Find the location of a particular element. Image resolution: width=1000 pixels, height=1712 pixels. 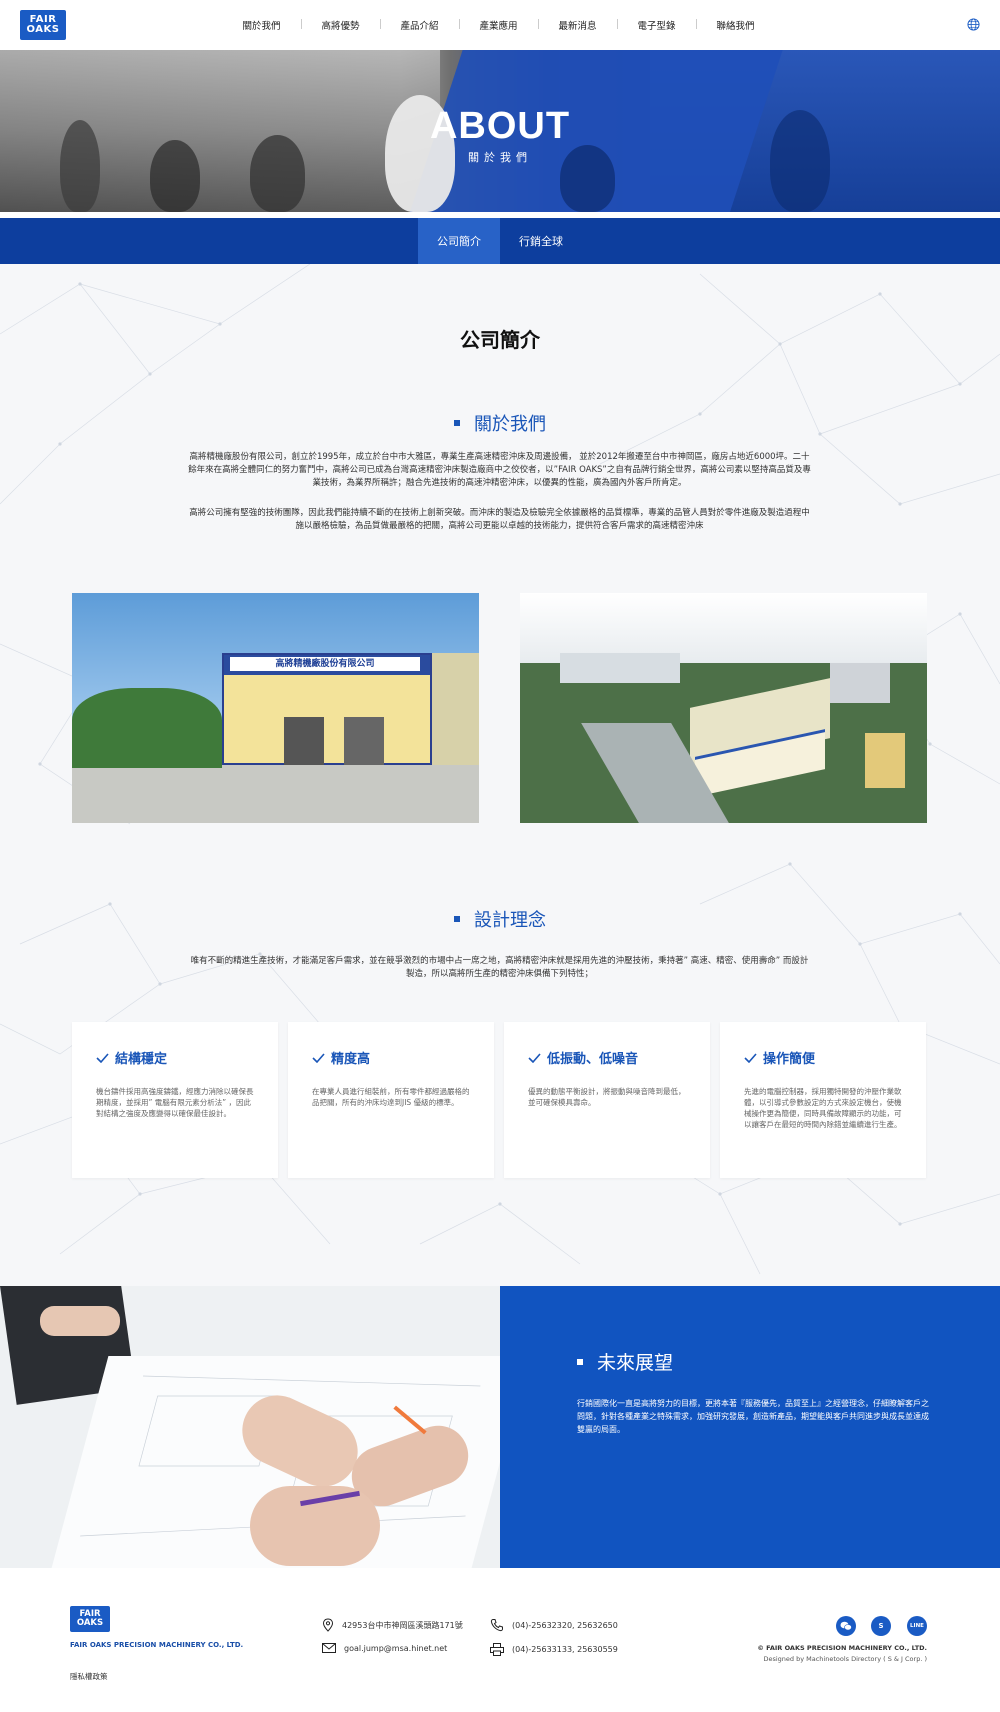

photo-side-building is located at coordinates (455, 709).